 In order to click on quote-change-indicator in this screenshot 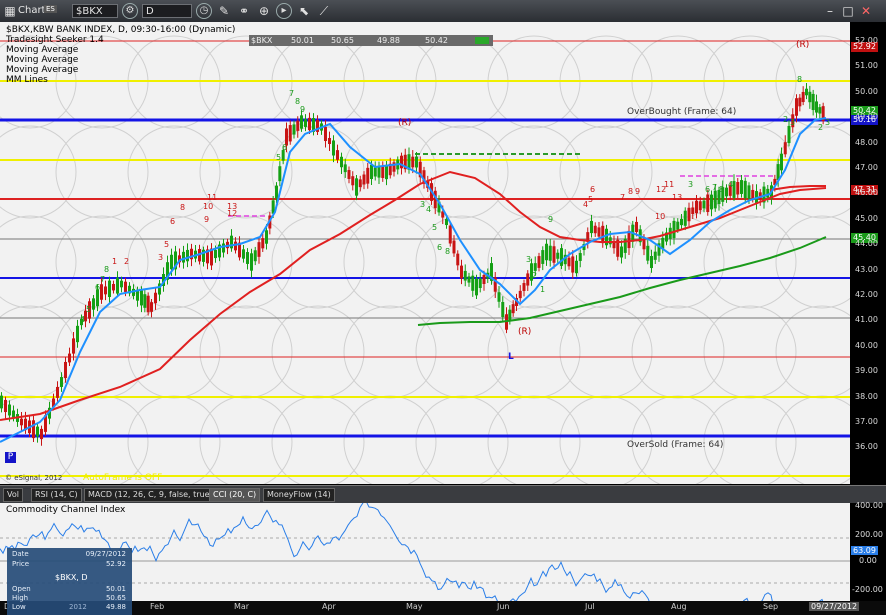, I will do `click(482, 40)`.